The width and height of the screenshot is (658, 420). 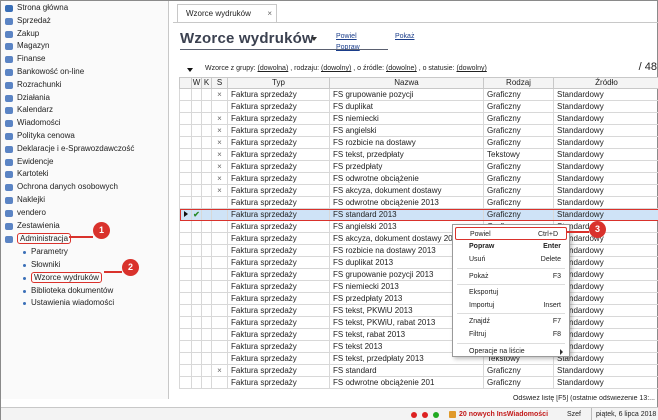 I want to click on col-header-k: K, so click(x=206, y=83).